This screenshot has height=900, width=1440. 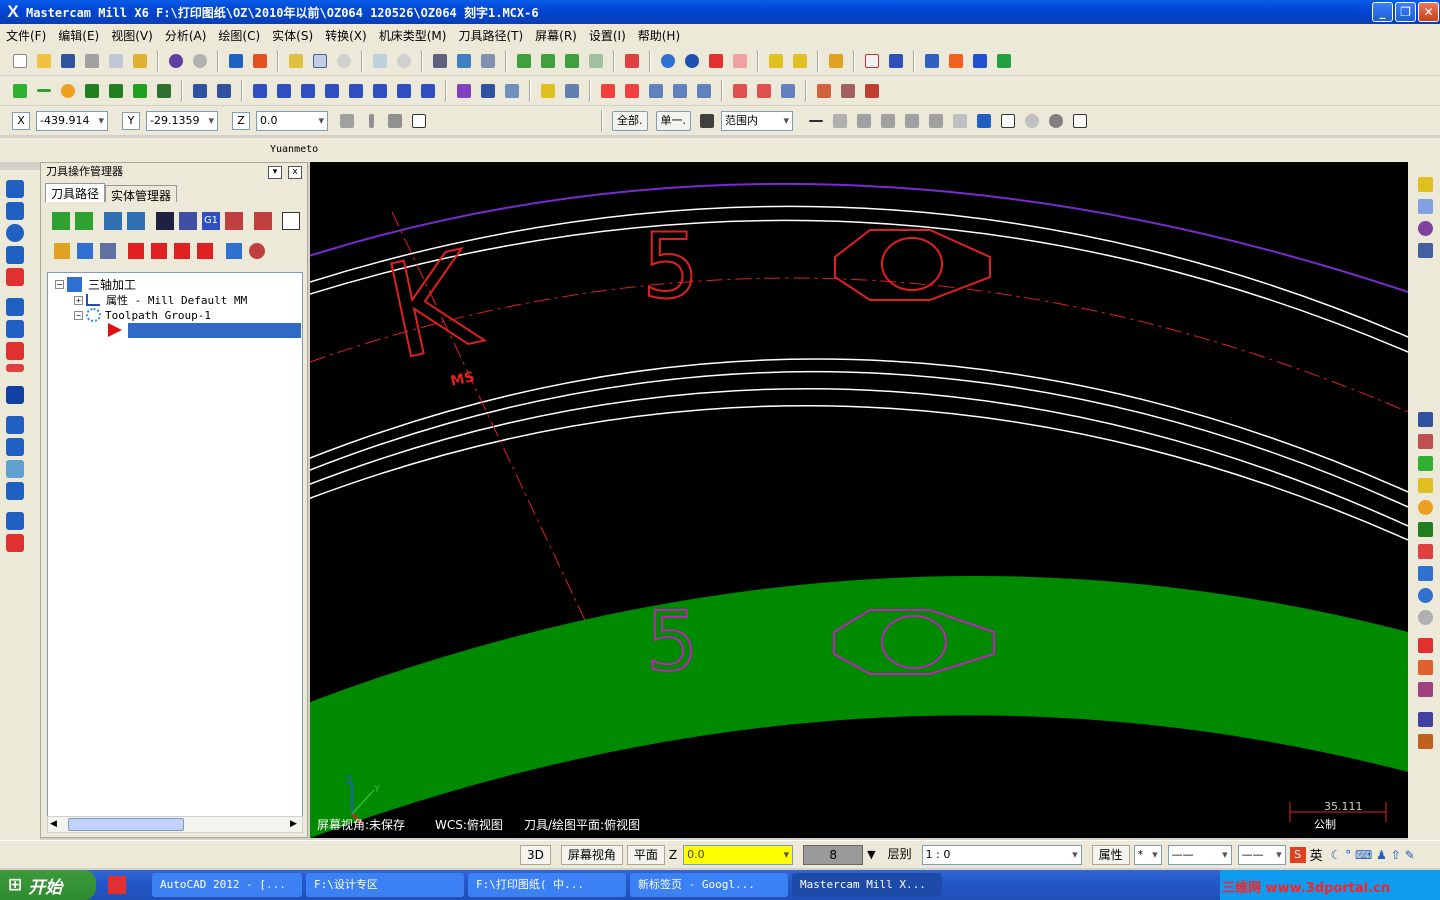 What do you see at coordinates (608, 91) in the screenshot?
I see `table-icon` at bounding box center [608, 91].